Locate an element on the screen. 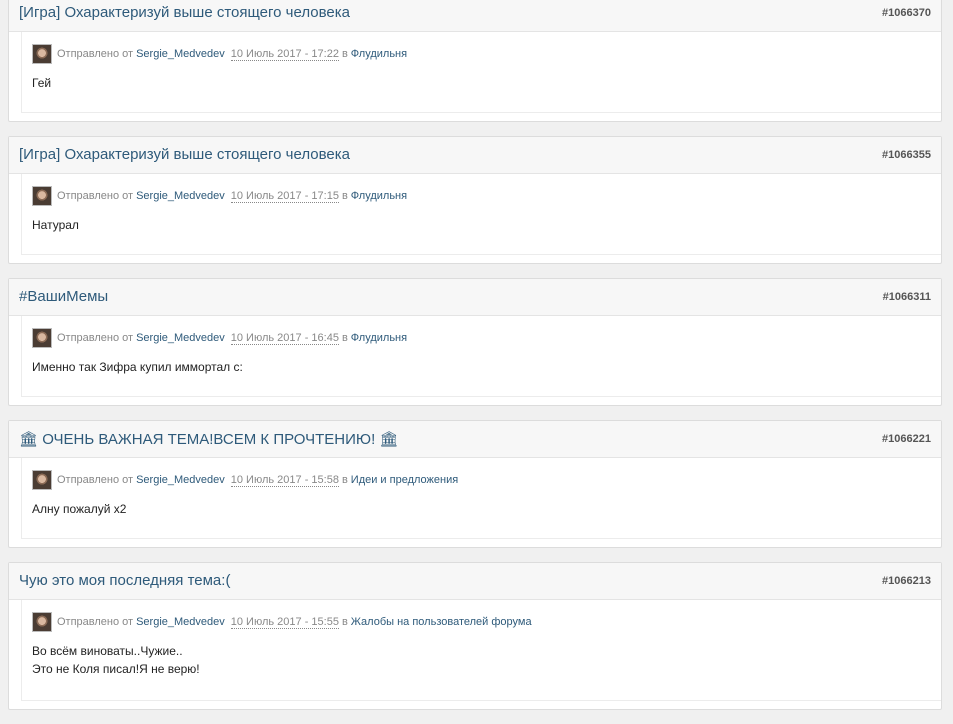 This screenshot has width=953, height=724. post-body-line: Гей is located at coordinates (42, 83).